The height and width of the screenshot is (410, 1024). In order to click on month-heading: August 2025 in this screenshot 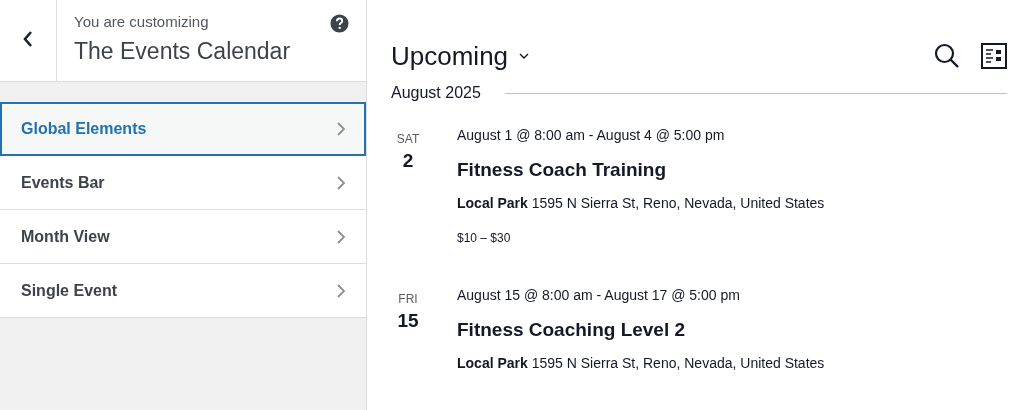, I will do `click(436, 93)`.